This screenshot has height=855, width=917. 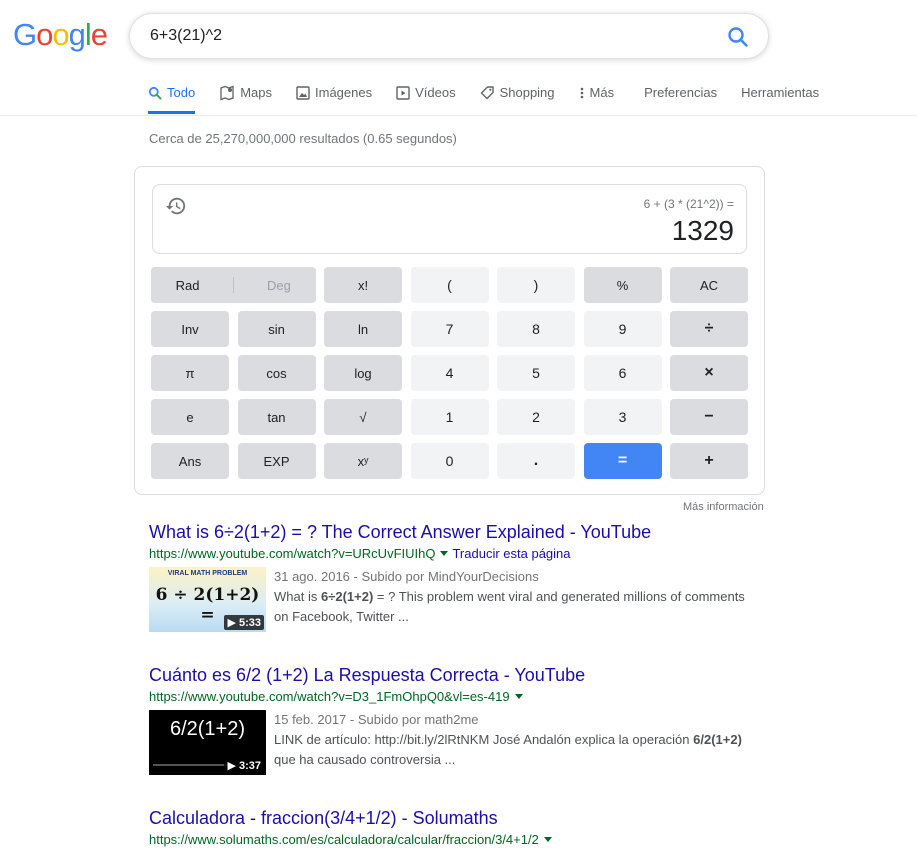 What do you see at coordinates (536, 285) in the screenshot?
I see `key-close-paren: )` at bounding box center [536, 285].